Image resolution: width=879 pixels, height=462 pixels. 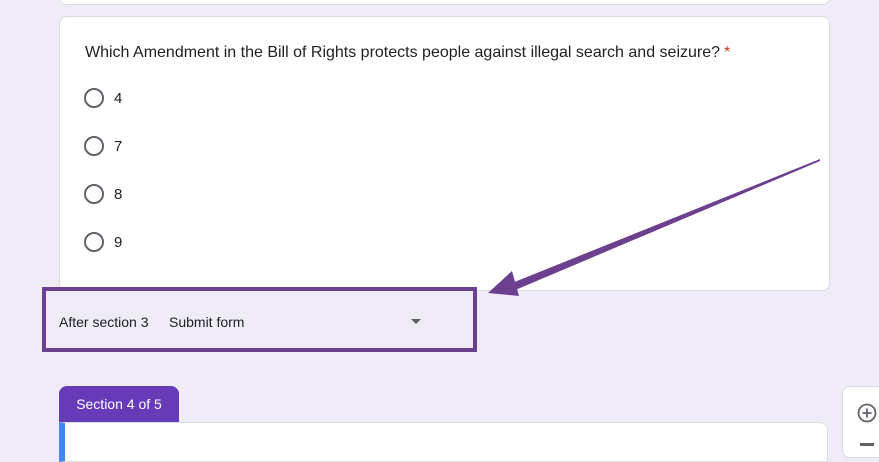 I want to click on add-question-icon, so click(x=867, y=413).